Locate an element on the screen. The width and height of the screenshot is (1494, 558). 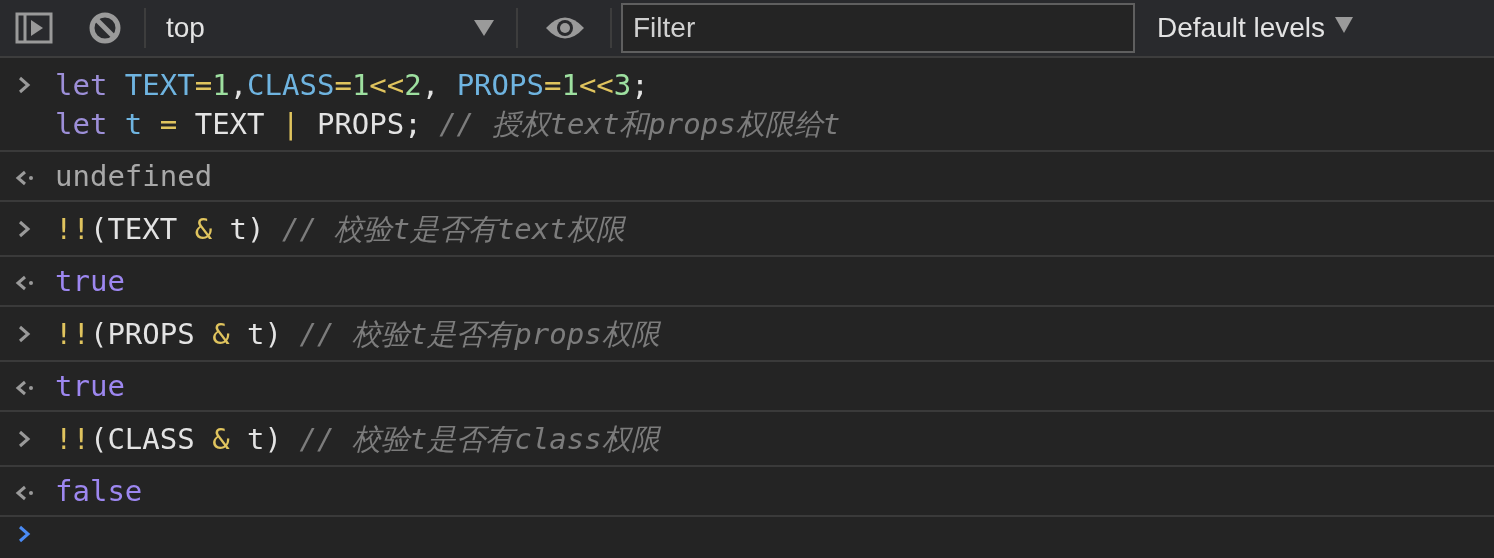
result-value: false is located at coordinates (99, 491).